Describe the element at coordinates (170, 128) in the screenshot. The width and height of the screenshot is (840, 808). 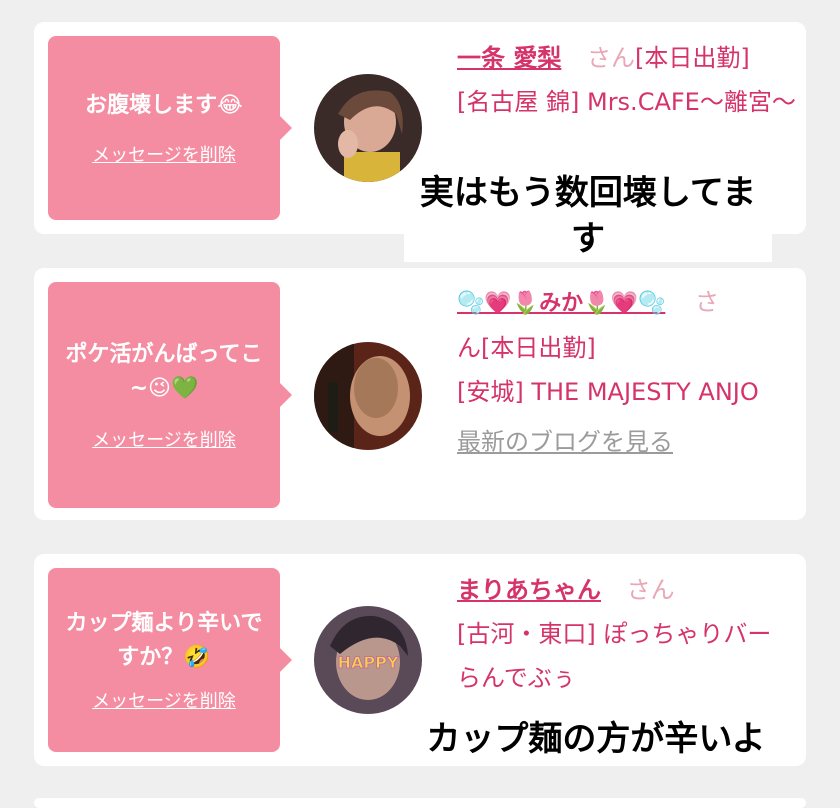
I see `message-bubble: お腹壊します😂 メッセージを削除` at that location.